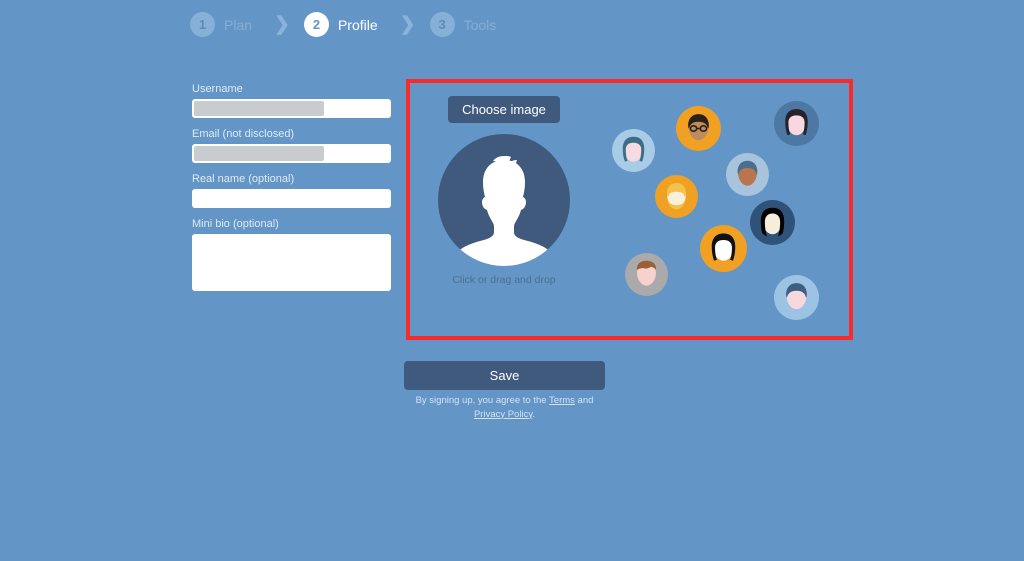 The image size is (1024, 561). Describe the element at coordinates (238, 24) in the screenshot. I see `step-label: Plan` at that location.